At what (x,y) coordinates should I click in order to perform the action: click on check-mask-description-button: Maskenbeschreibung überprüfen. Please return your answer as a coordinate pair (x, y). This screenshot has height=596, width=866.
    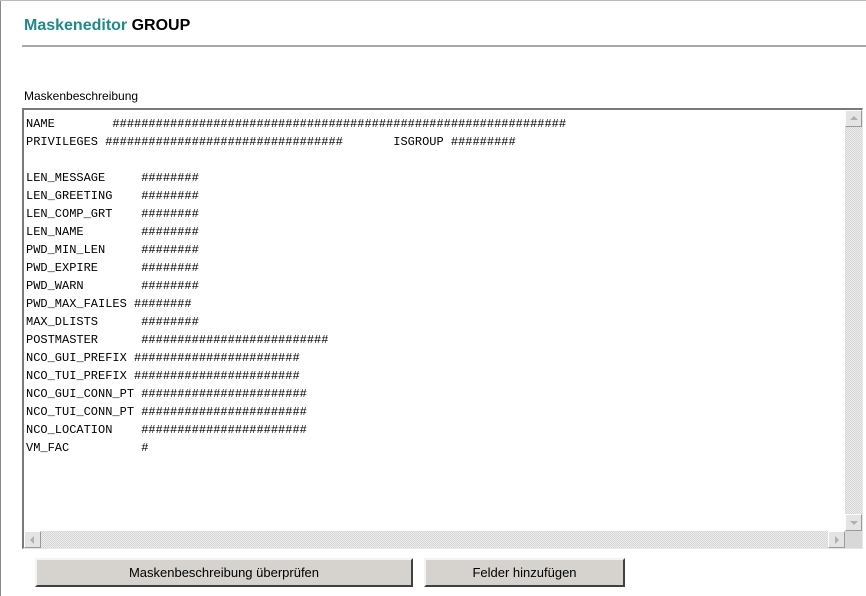
    Looking at the image, I should click on (224, 572).